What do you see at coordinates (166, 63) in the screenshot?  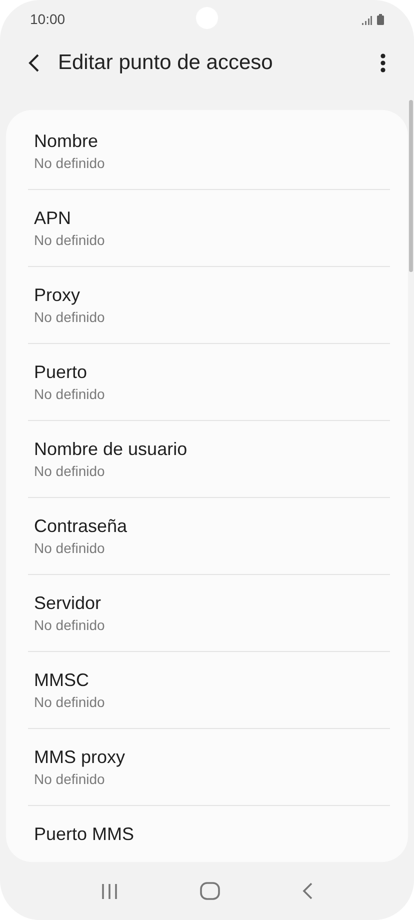 I see `page-title: Editar punto de acceso` at bounding box center [166, 63].